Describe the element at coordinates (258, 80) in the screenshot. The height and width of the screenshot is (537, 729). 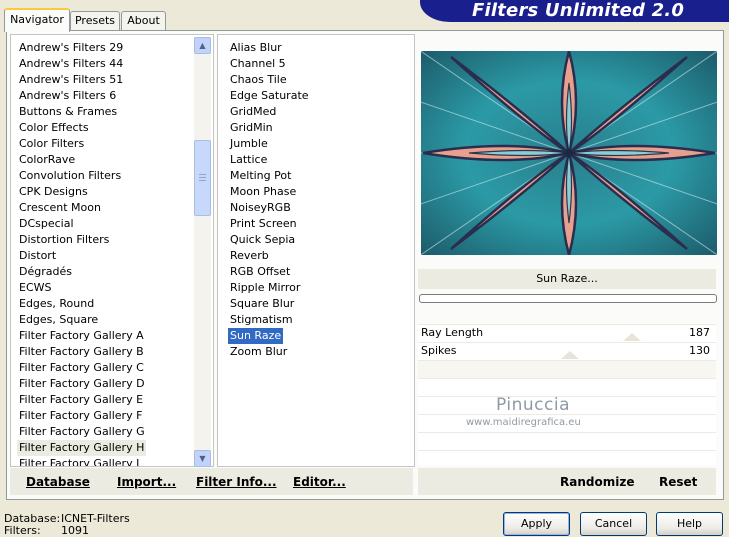
I see `list-item: Chaos Tile` at that location.